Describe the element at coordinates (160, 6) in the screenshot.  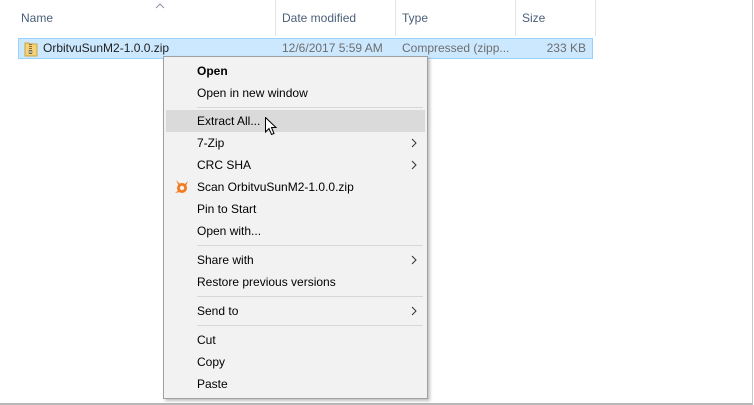
I see `sort-ascending-icon` at that location.